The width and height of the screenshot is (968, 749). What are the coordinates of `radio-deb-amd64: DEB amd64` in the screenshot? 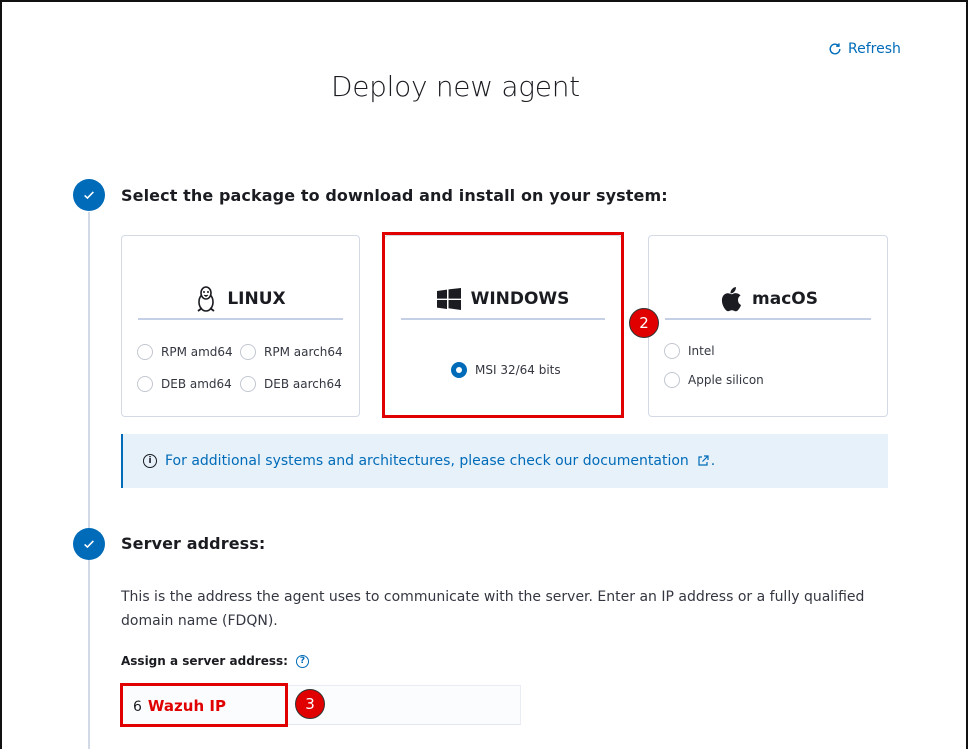 It's located at (184, 384).